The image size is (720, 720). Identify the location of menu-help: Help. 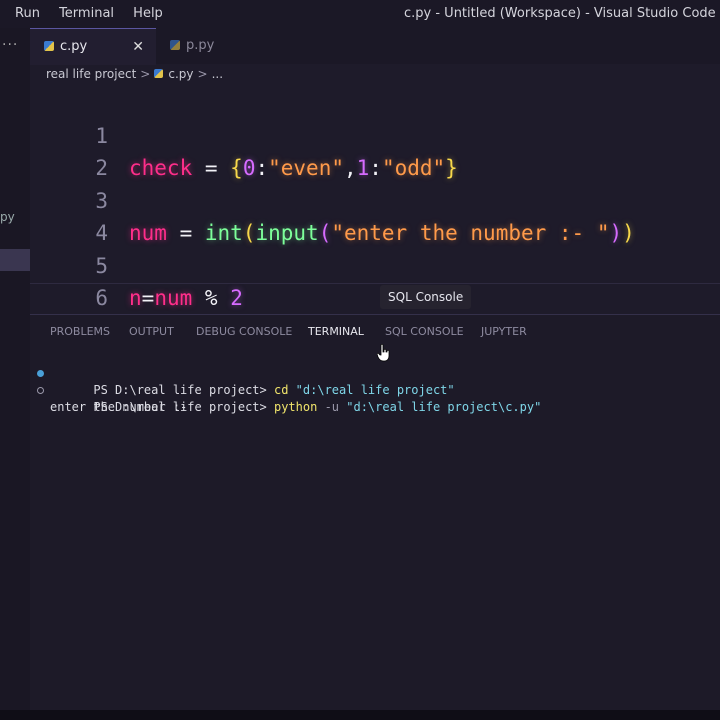
(148, 13).